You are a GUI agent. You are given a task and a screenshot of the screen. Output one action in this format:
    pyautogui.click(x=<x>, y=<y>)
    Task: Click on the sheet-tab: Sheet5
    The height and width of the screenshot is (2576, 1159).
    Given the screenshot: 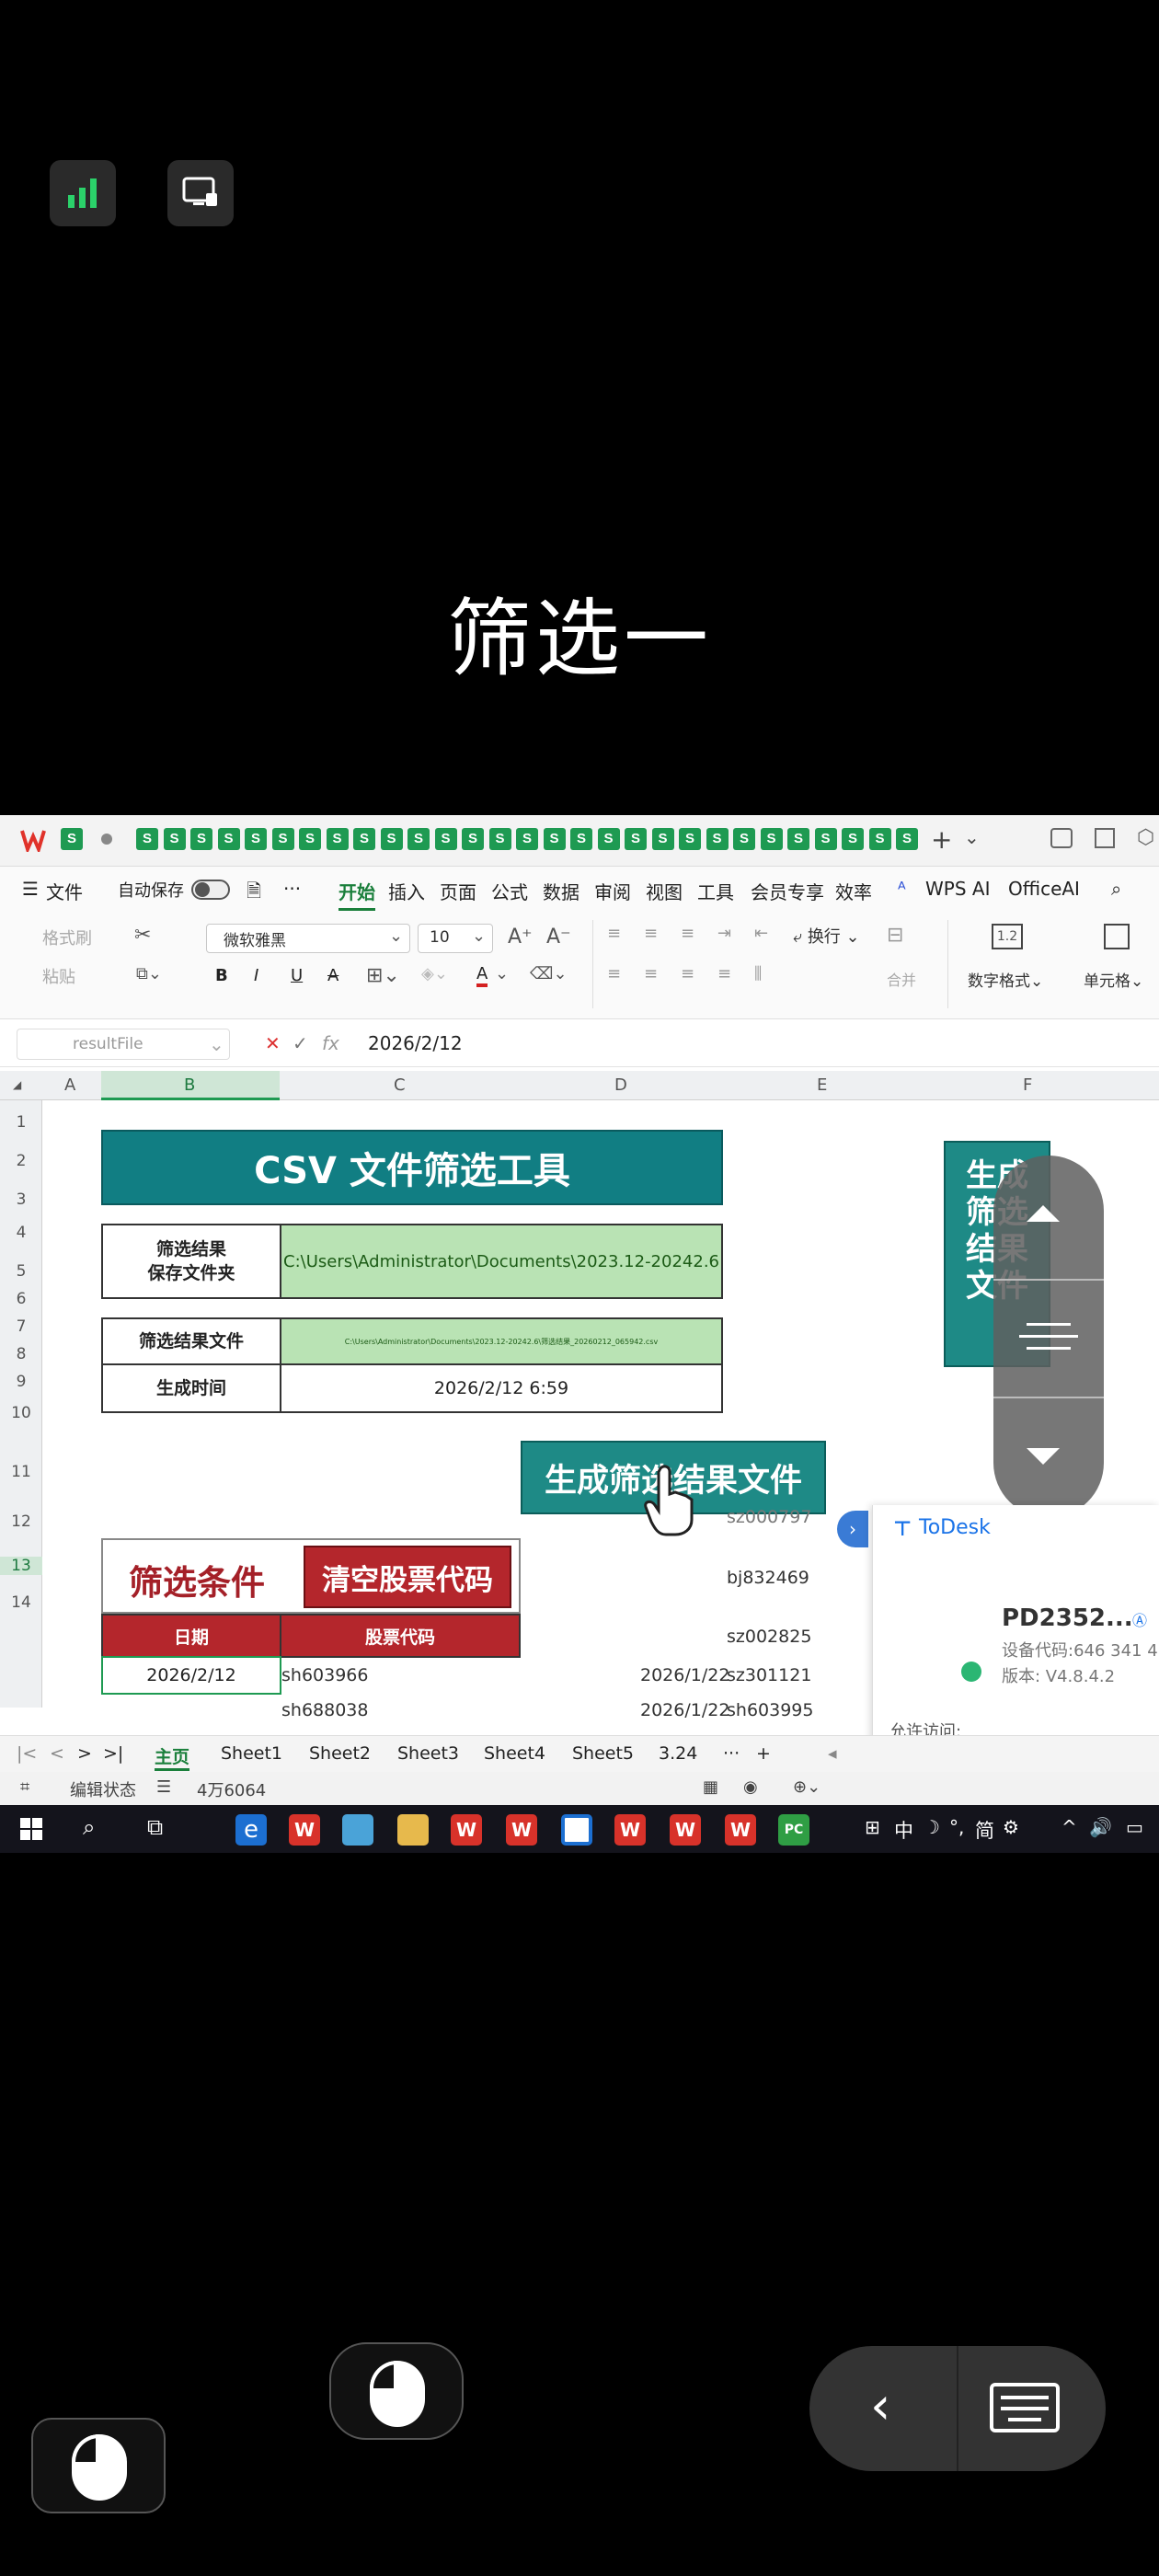 What is the action you would take?
    pyautogui.click(x=603, y=1753)
    